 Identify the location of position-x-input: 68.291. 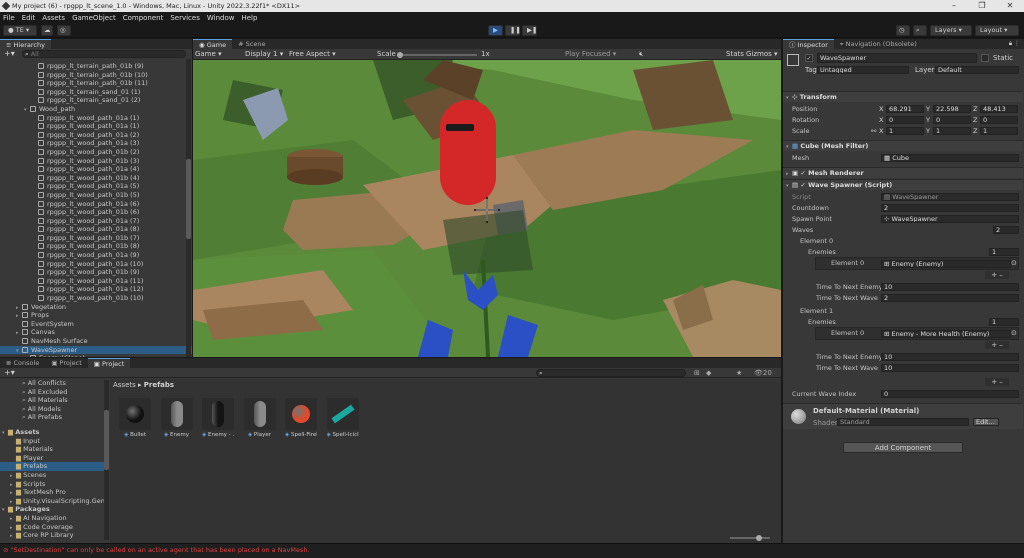
(905, 109).